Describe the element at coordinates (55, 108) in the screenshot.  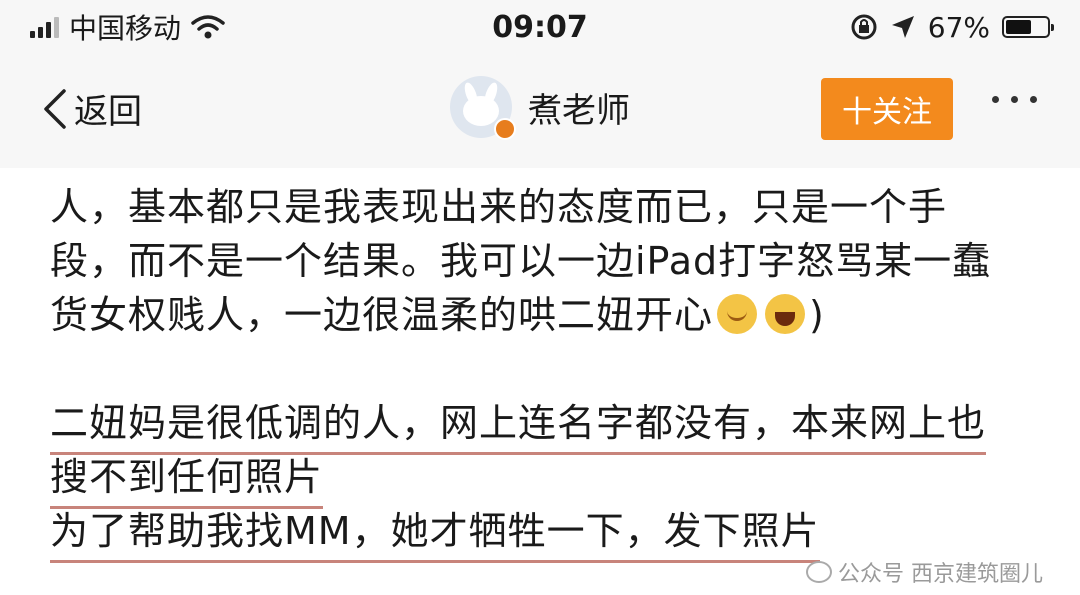
I see `chevron-left-icon` at that location.